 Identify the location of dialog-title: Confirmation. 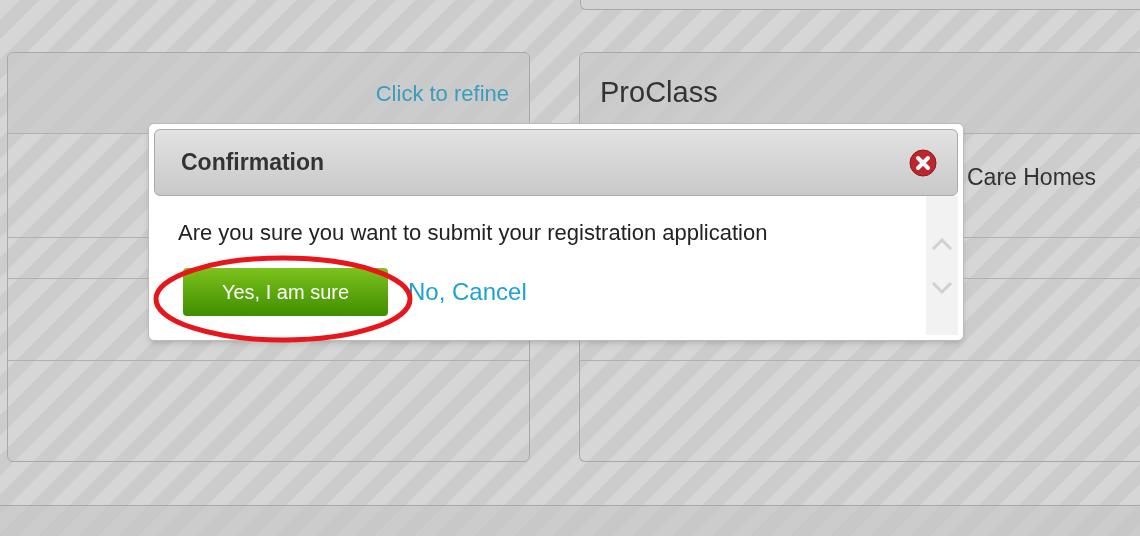
(253, 163).